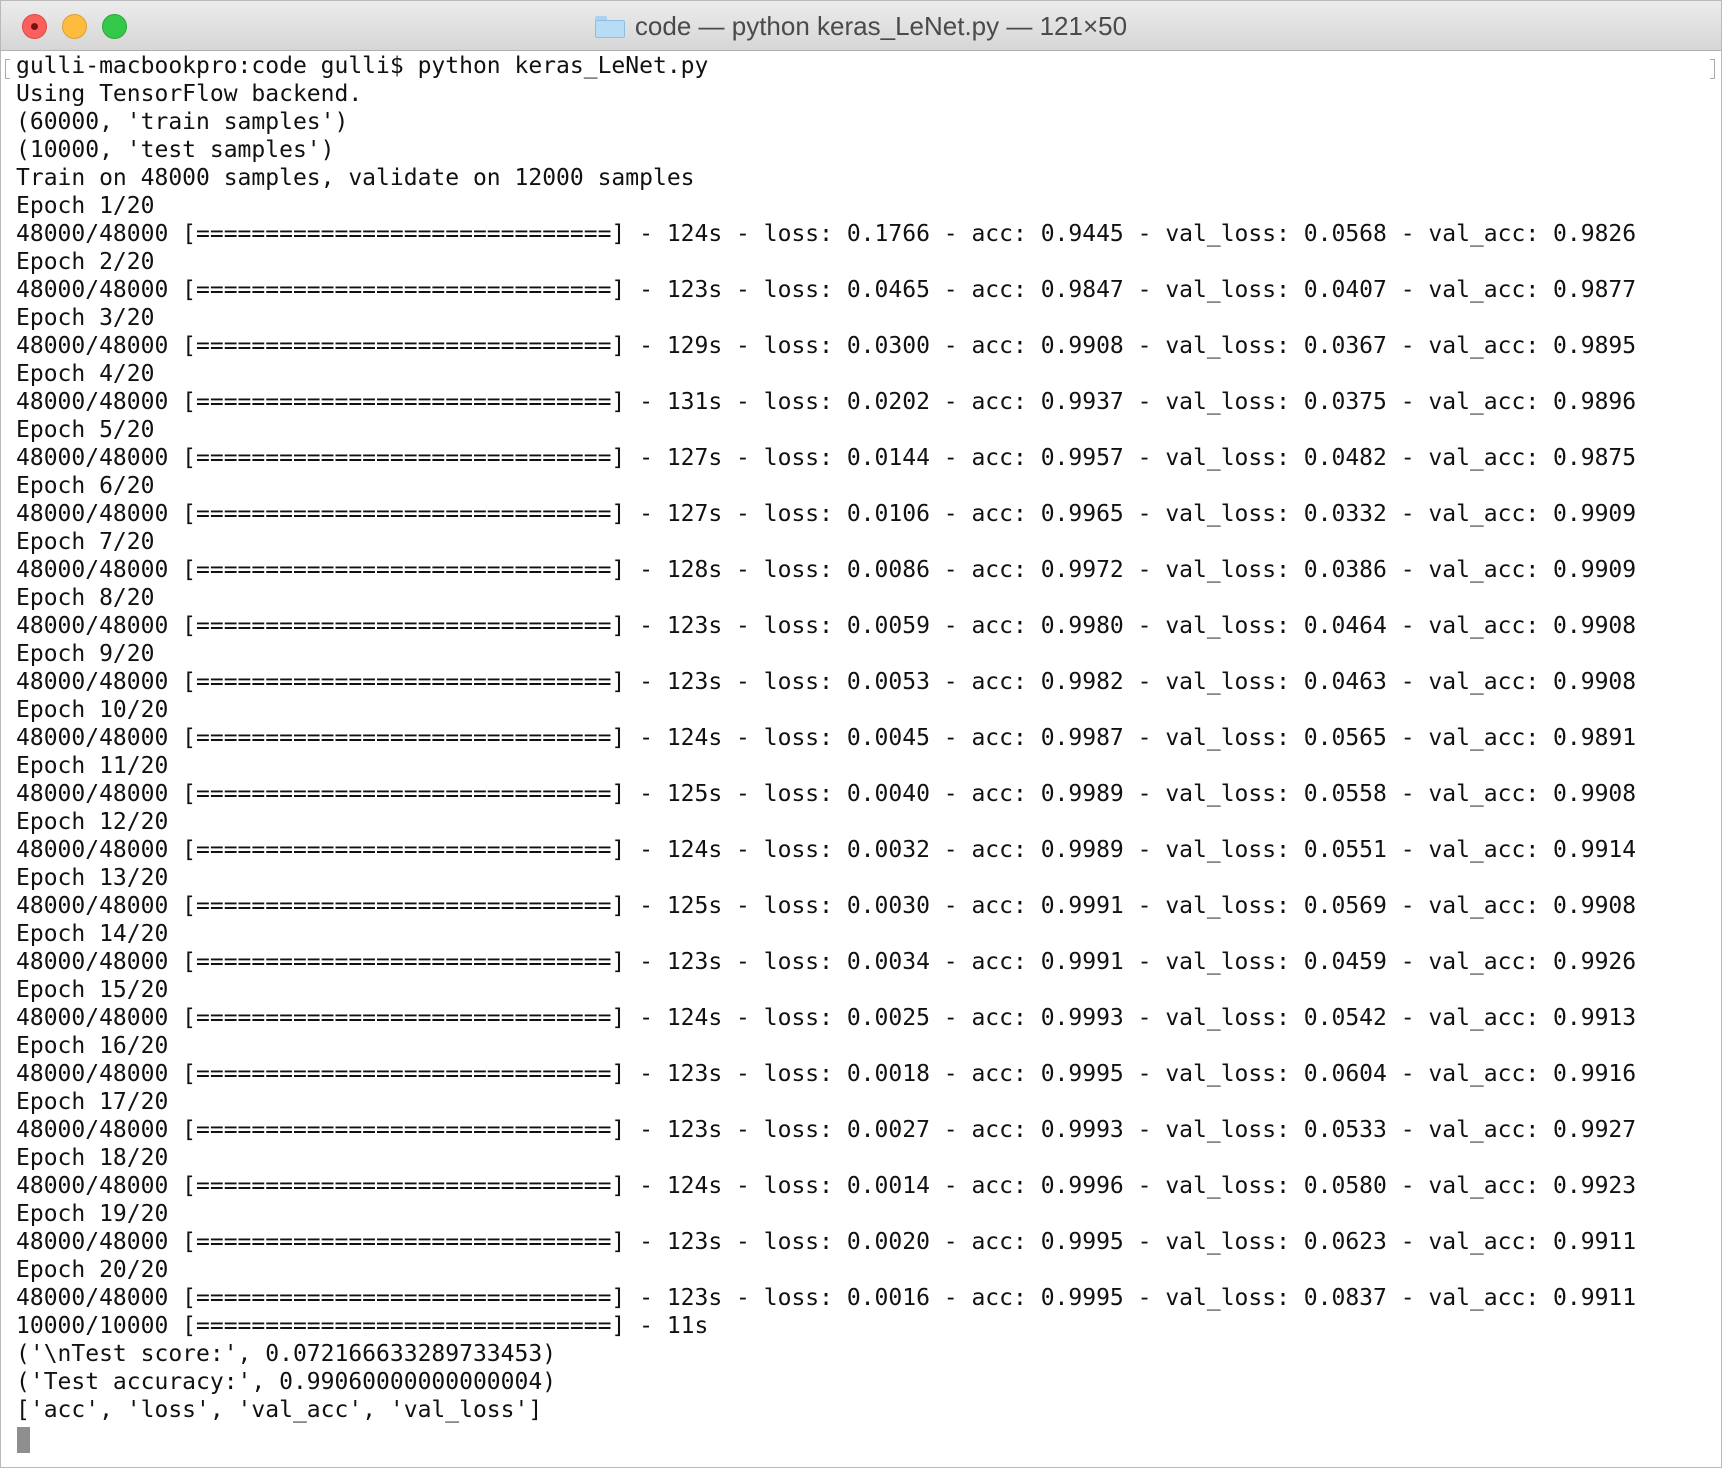 The image size is (1722, 1468). I want to click on terminal-line: ('Test accuracy:', 0.99060000000000004), so click(286, 1382).